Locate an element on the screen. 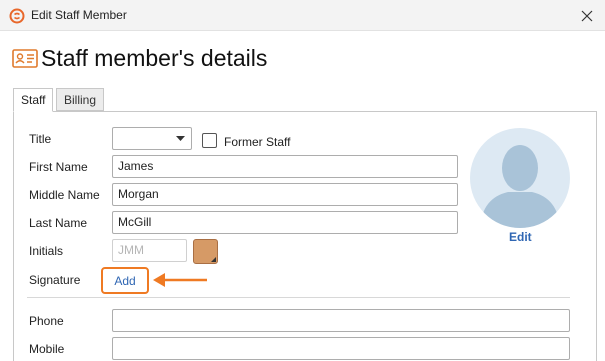  middle-name-field: Morgan is located at coordinates (285, 194).